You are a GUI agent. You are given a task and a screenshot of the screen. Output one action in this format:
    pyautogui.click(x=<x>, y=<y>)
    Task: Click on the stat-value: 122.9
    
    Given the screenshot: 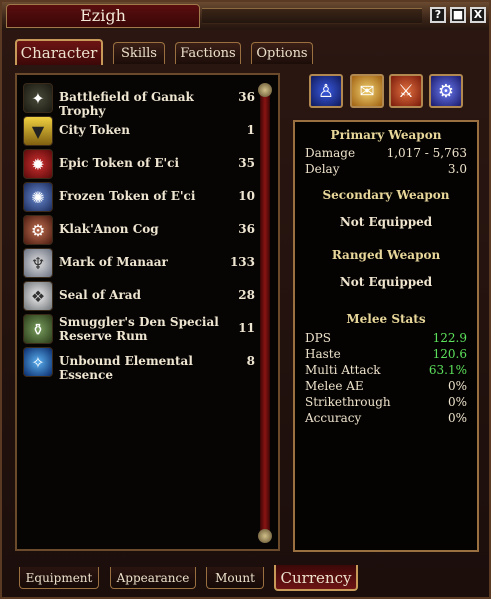 What is the action you would take?
    pyautogui.click(x=449, y=338)
    